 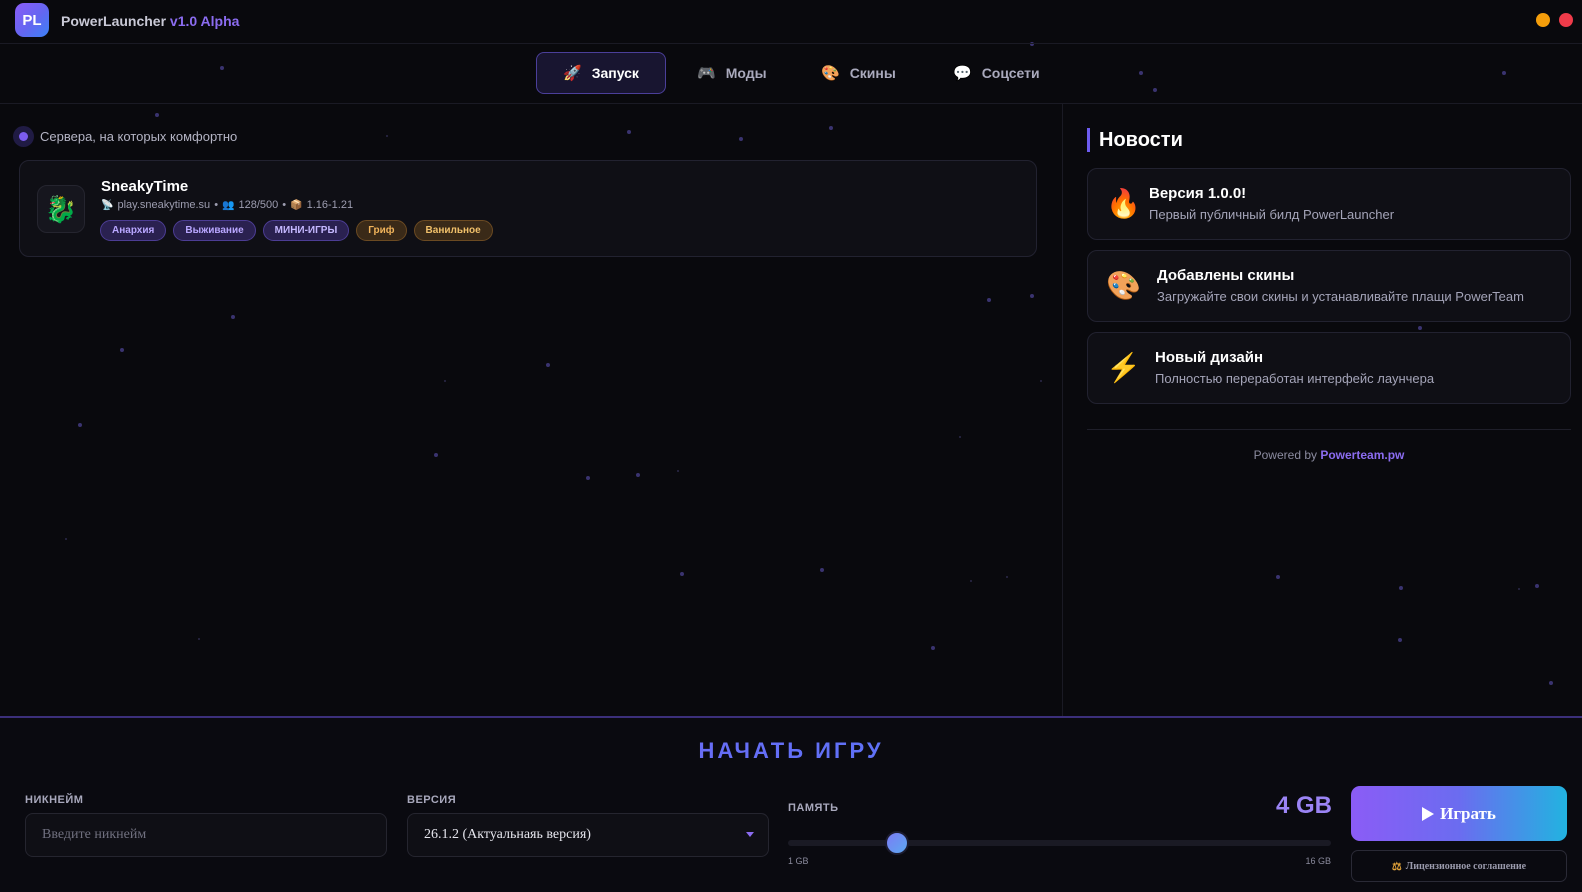 What do you see at coordinates (61, 209) in the screenshot?
I see `dragon-icon: 🐉` at bounding box center [61, 209].